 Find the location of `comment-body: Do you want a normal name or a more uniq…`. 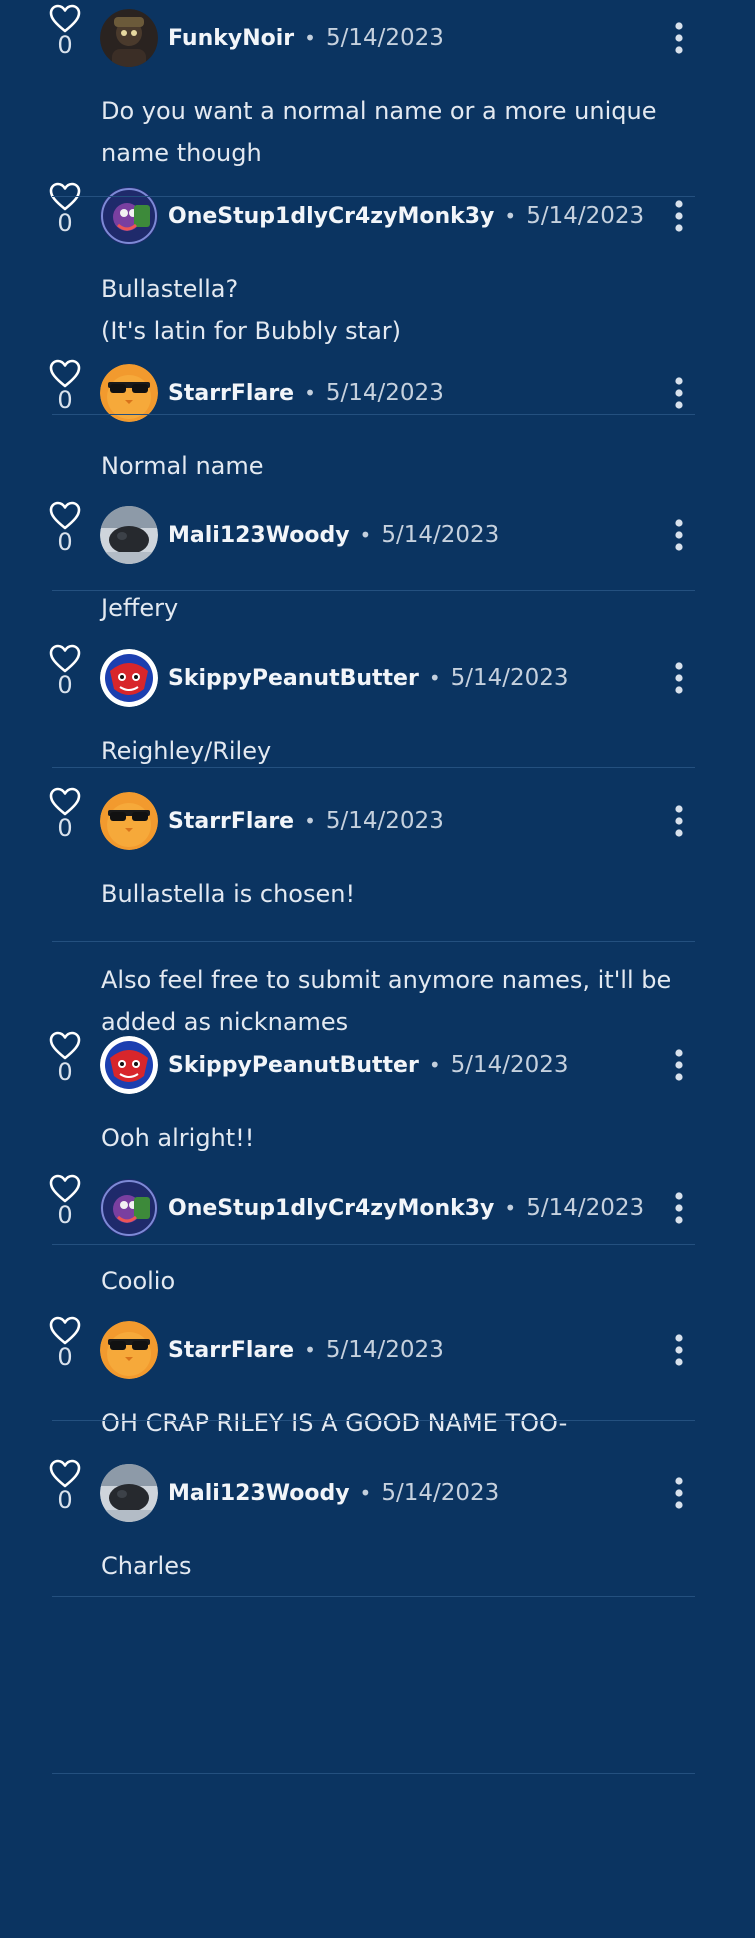

comment-body: Do you want a normal name or a more uniq… is located at coordinates (401, 132).